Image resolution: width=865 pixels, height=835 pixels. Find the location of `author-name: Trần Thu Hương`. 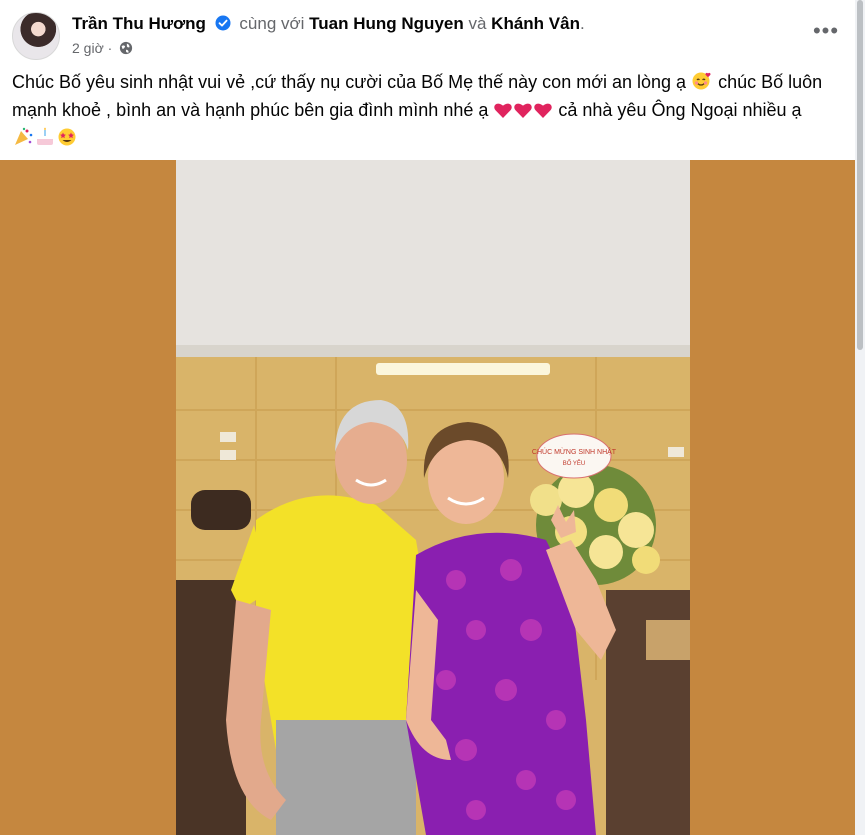

author-name: Trần Thu Hương is located at coordinates (139, 23).